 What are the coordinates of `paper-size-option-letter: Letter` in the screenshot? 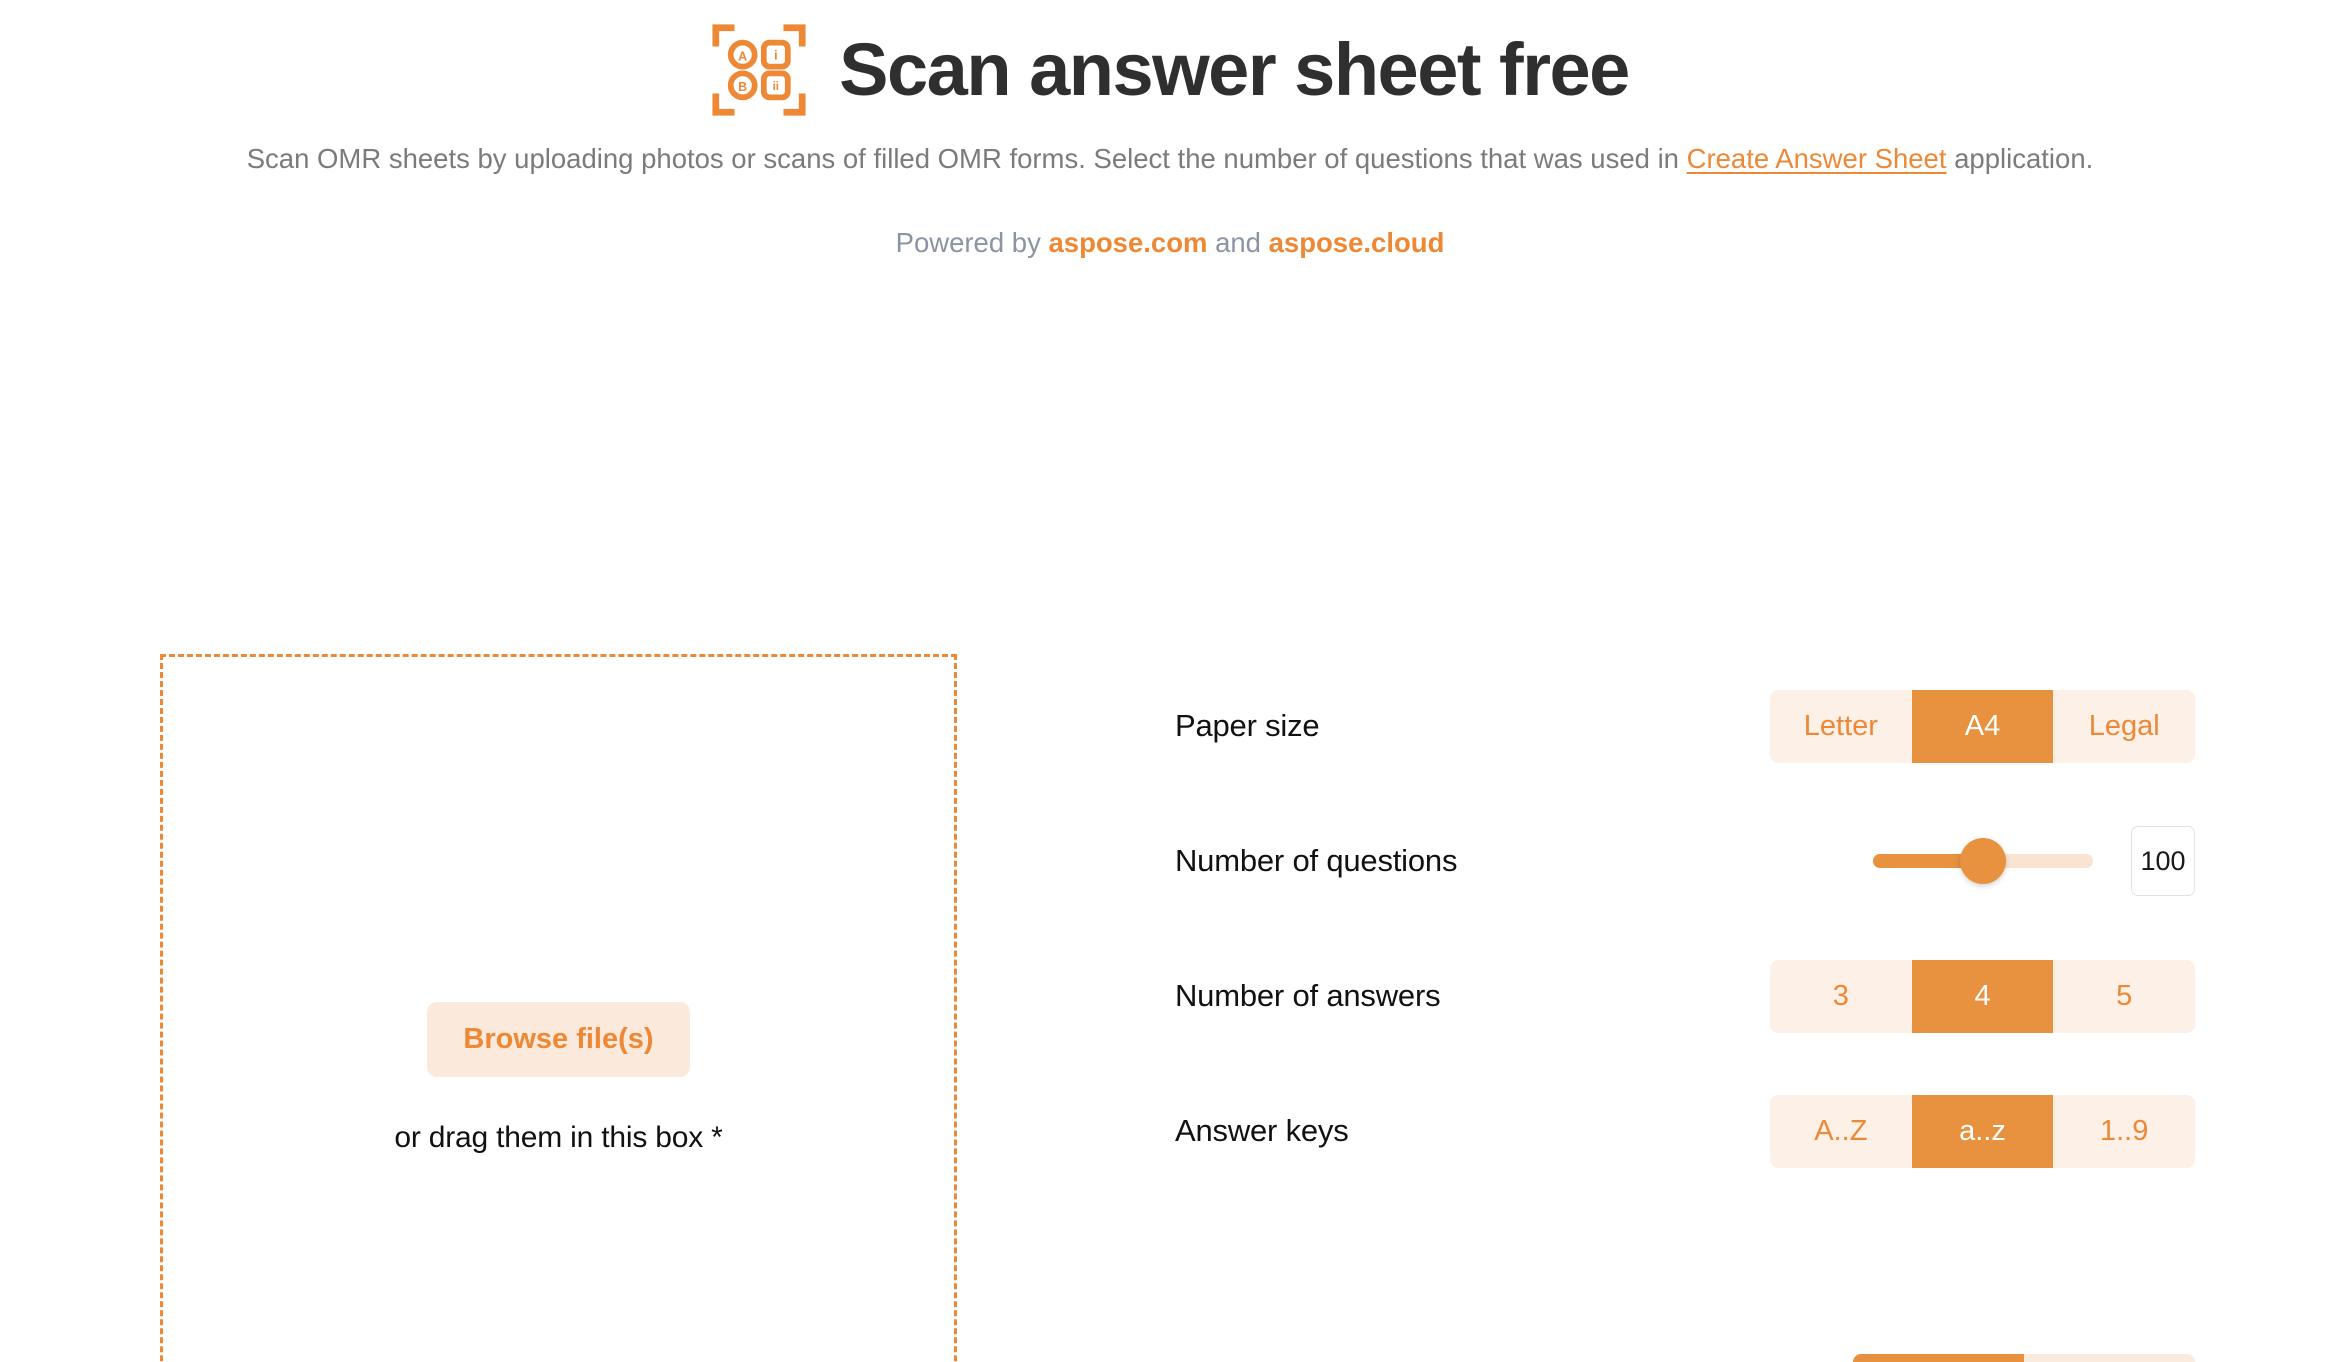 It's located at (1841, 726).